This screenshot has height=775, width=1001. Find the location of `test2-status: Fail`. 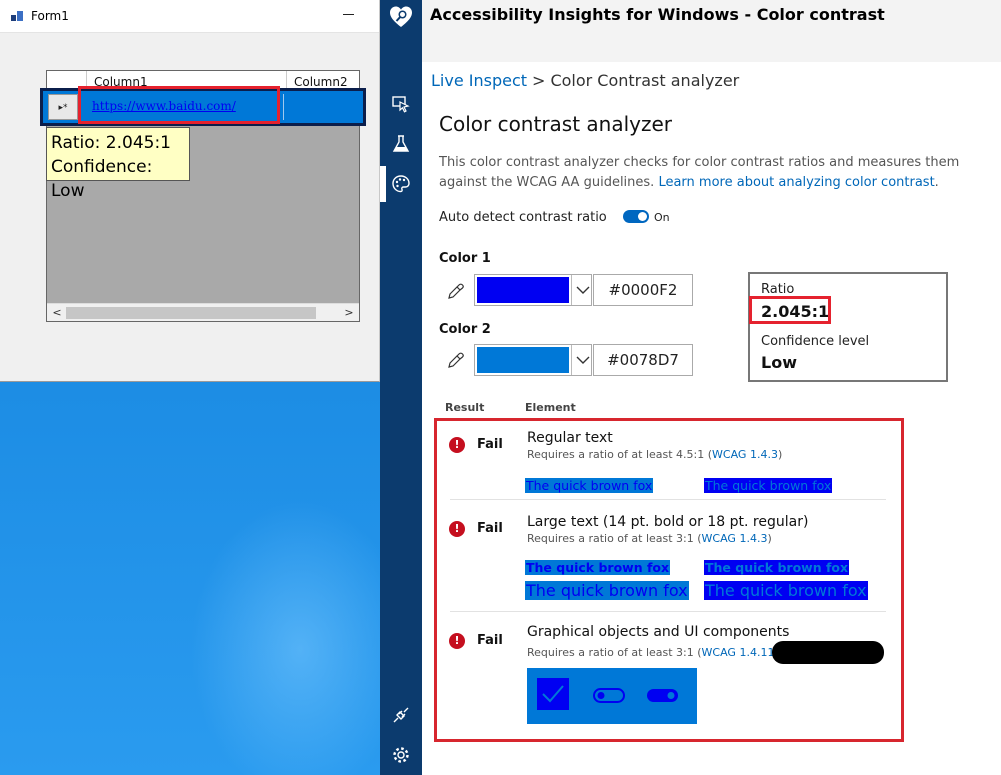

test2-status: Fail is located at coordinates (490, 528).